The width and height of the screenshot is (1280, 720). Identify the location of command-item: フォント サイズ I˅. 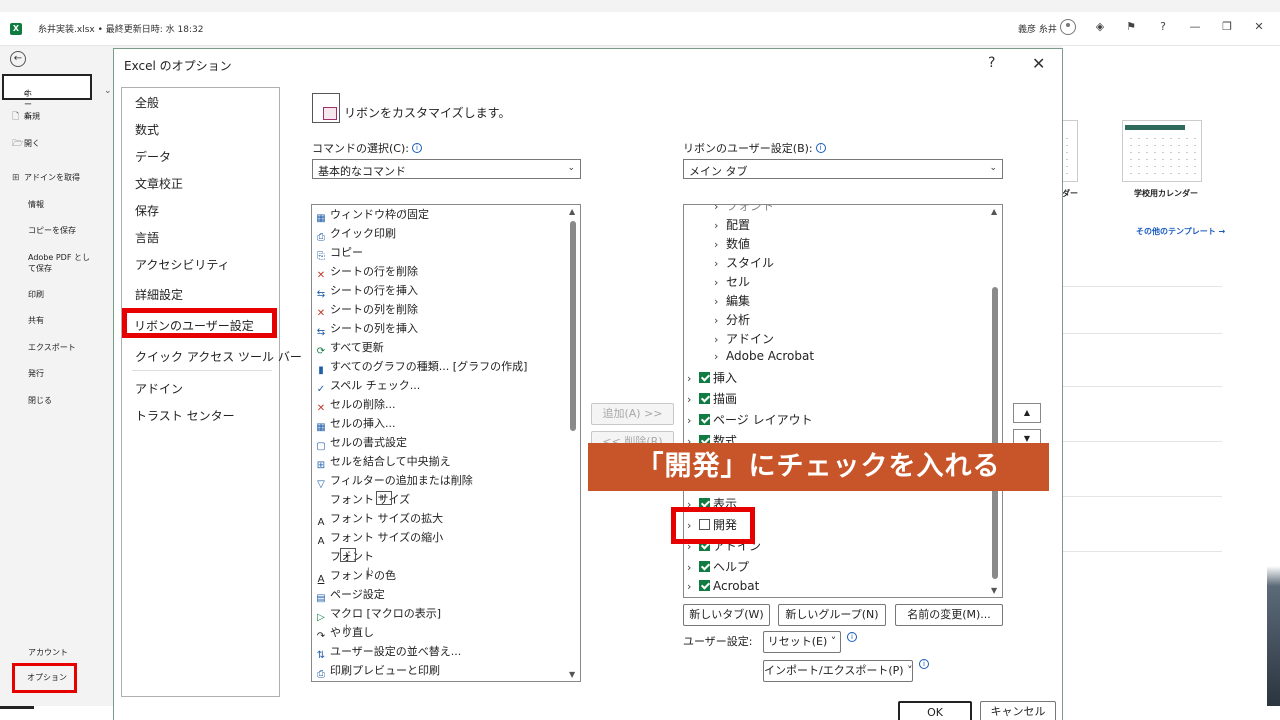
(362, 500).